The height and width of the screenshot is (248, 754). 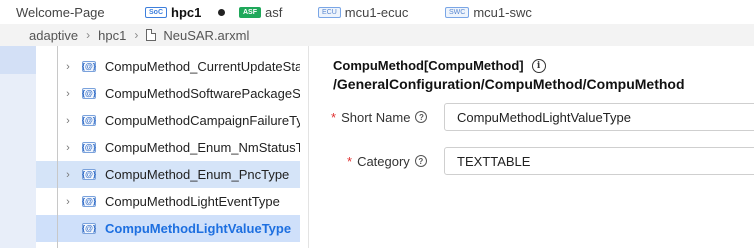 I want to click on tree-item-label: CompuMethod_Enum_PncType, so click(x=197, y=174).